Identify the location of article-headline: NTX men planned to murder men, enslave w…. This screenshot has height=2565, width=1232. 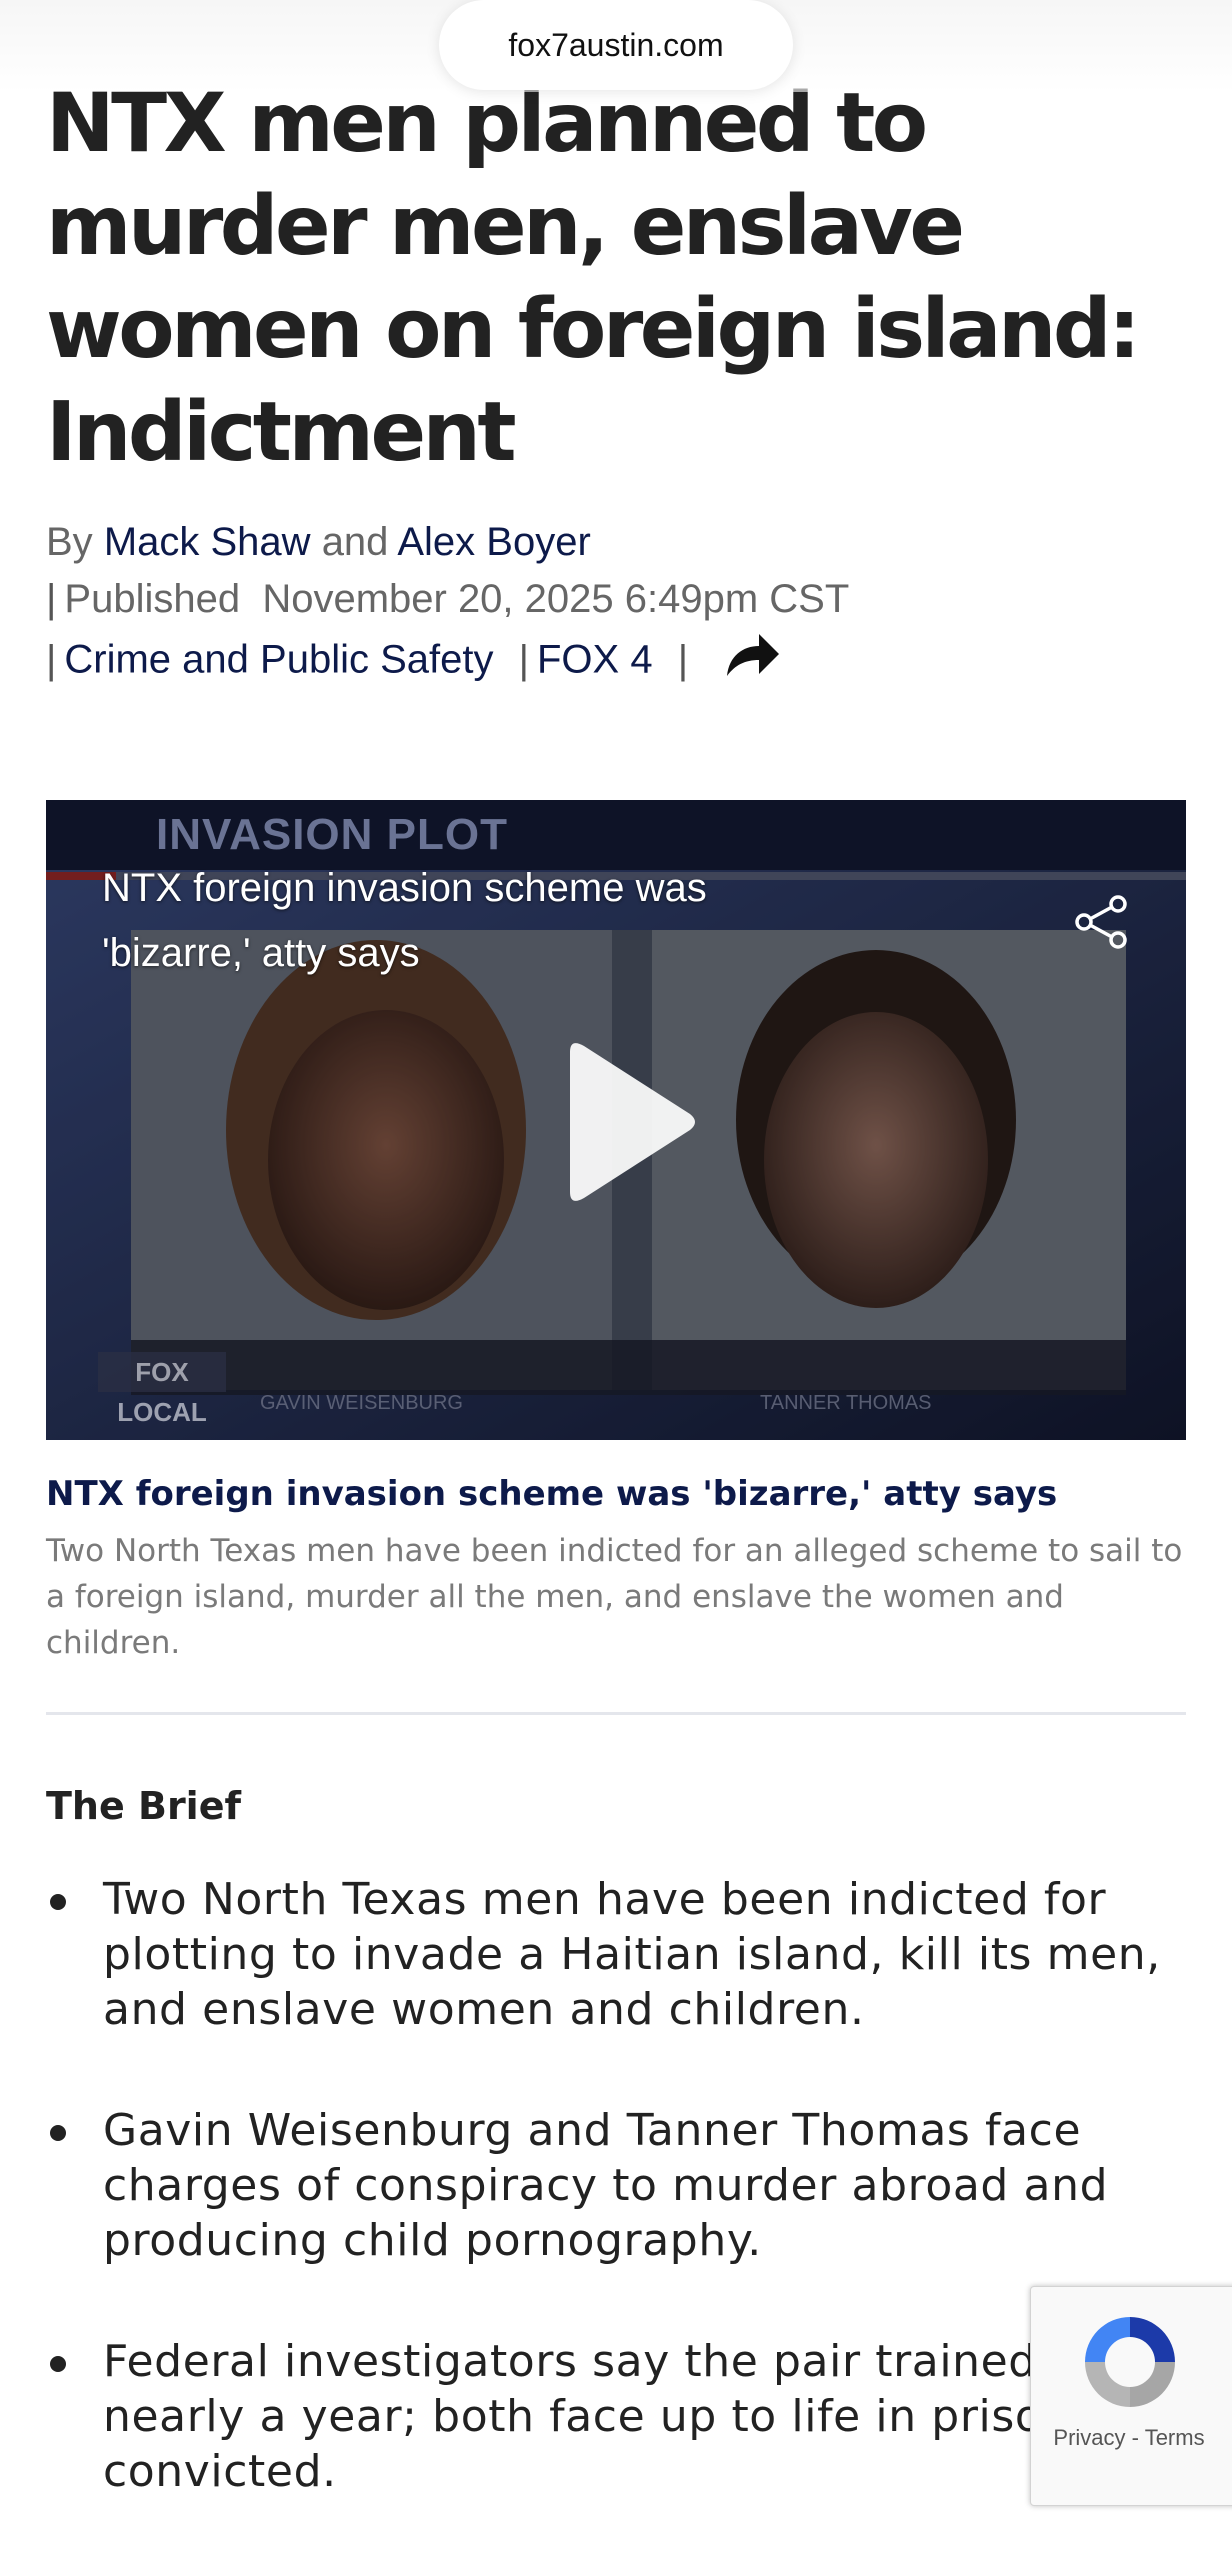
(593, 278).